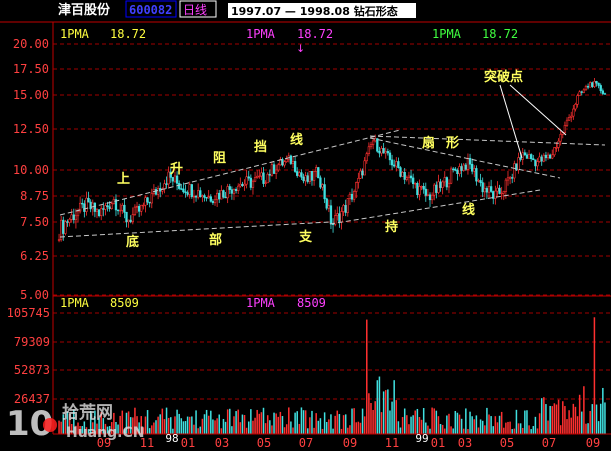  Describe the element at coordinates (468, 210) in the screenshot. I see `annotation-label: 线` at that location.